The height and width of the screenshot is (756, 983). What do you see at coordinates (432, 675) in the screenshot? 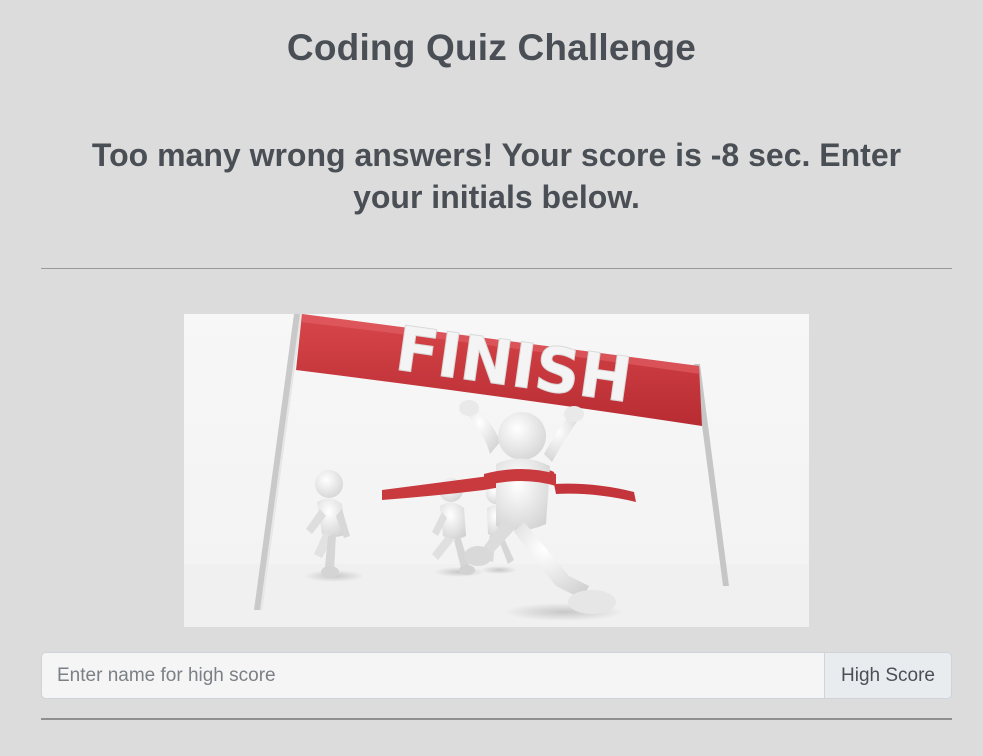
I see `initials-input` at bounding box center [432, 675].